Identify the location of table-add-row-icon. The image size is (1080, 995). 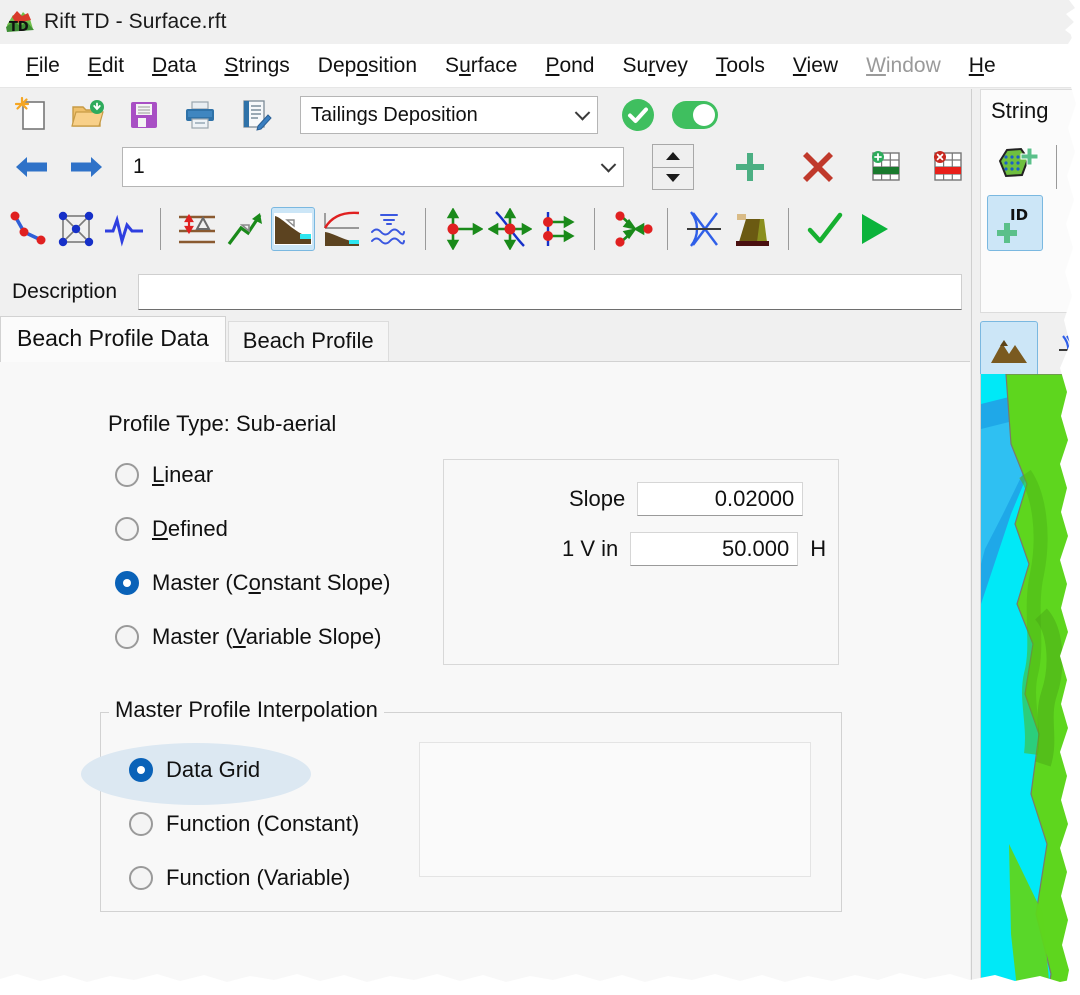
(886, 167).